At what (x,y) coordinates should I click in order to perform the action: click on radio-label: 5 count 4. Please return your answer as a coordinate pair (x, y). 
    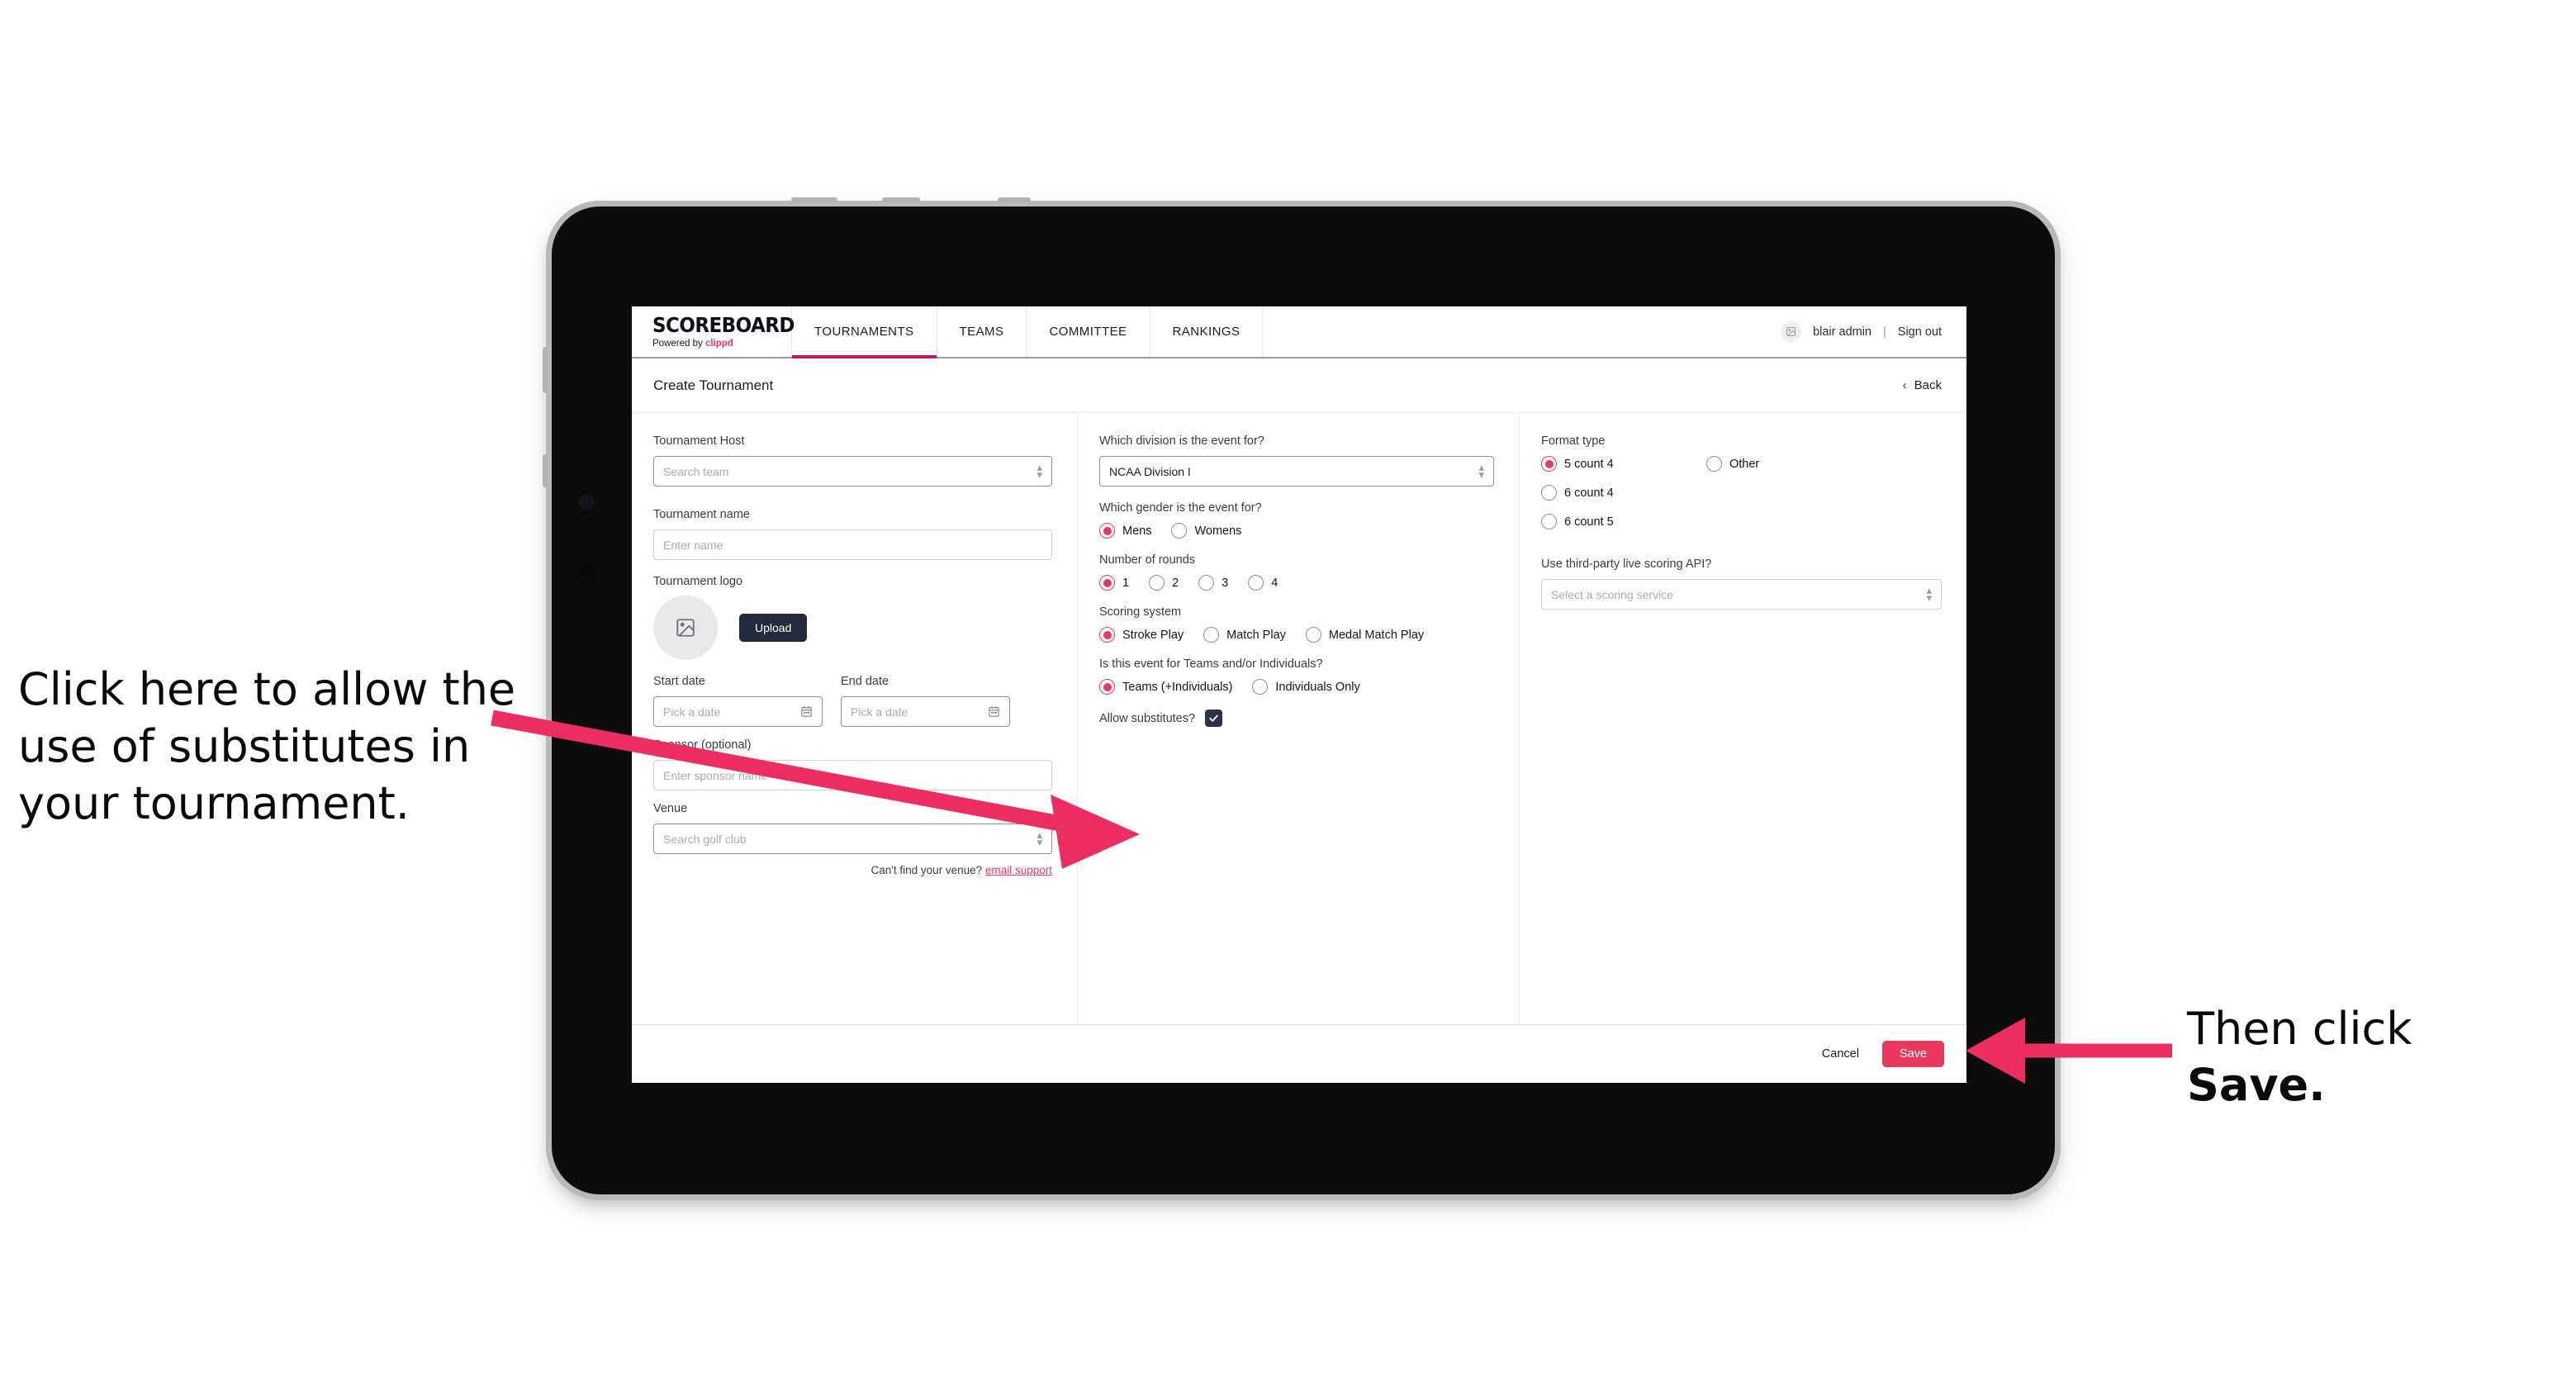
    Looking at the image, I should click on (1589, 464).